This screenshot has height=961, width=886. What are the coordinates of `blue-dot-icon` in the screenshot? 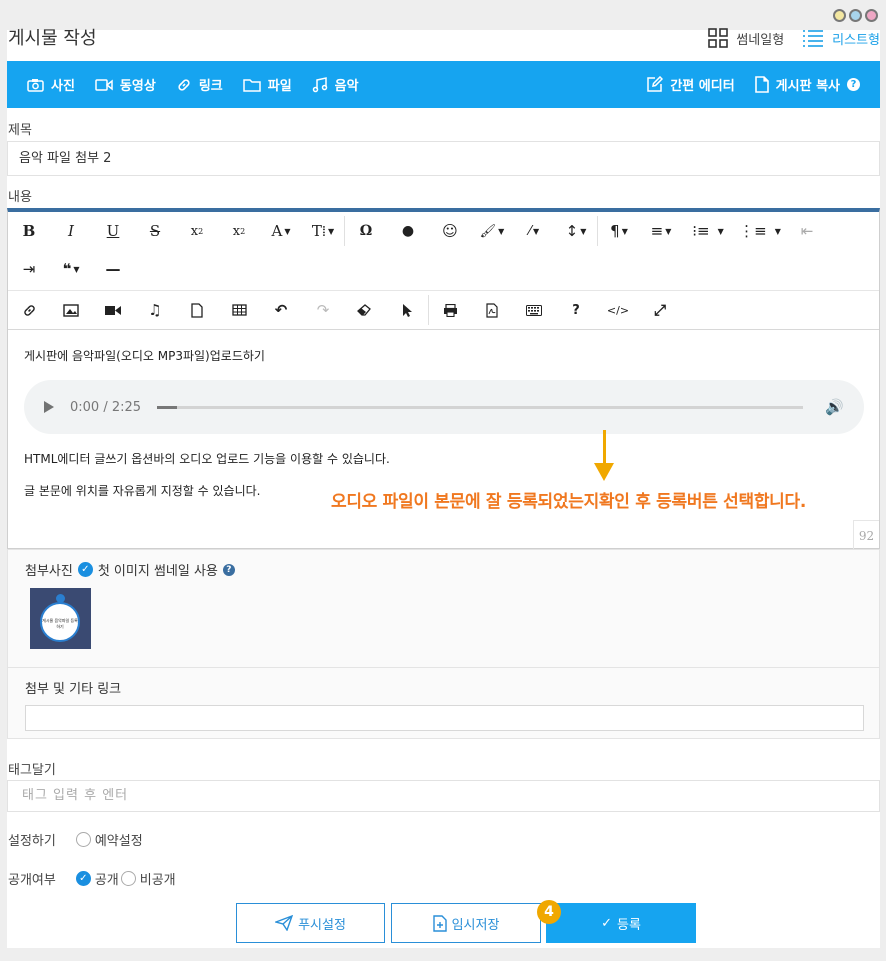 It's located at (855, 15).